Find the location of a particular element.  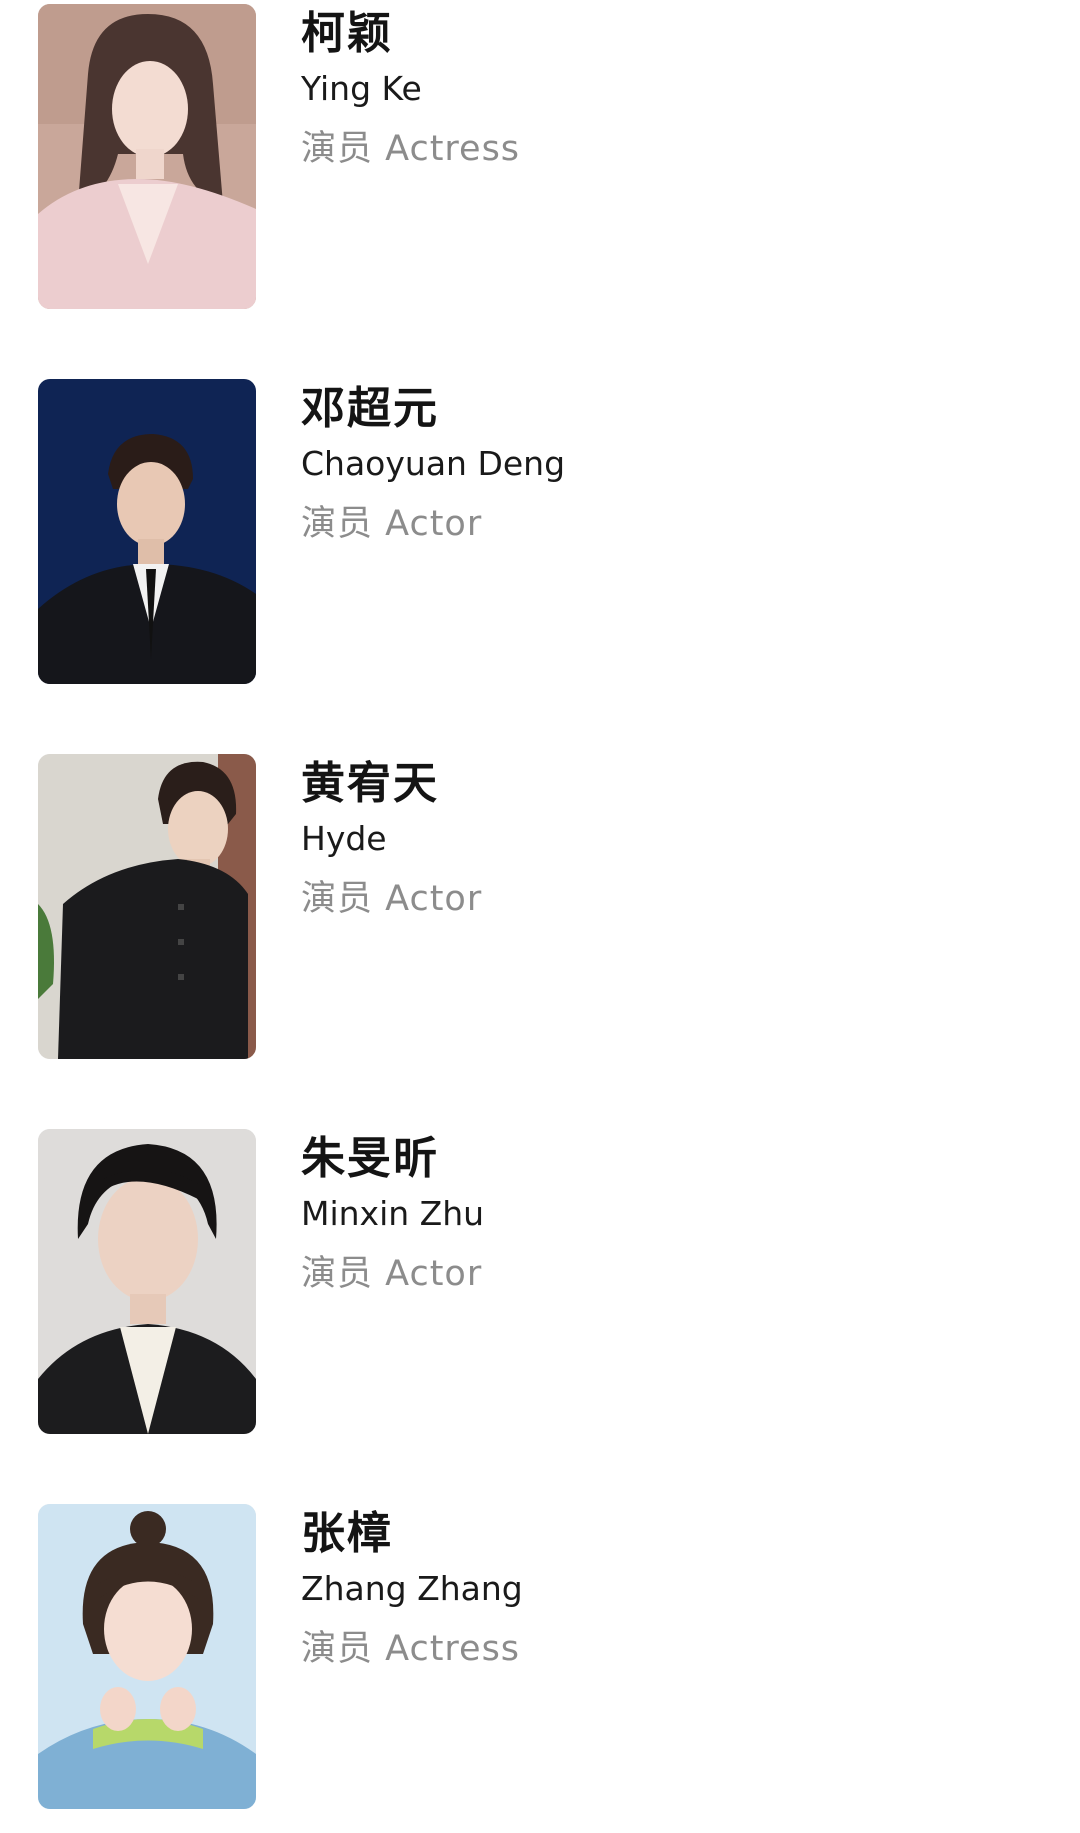

cast-name-cn: 黄宥天 is located at coordinates (370, 783).